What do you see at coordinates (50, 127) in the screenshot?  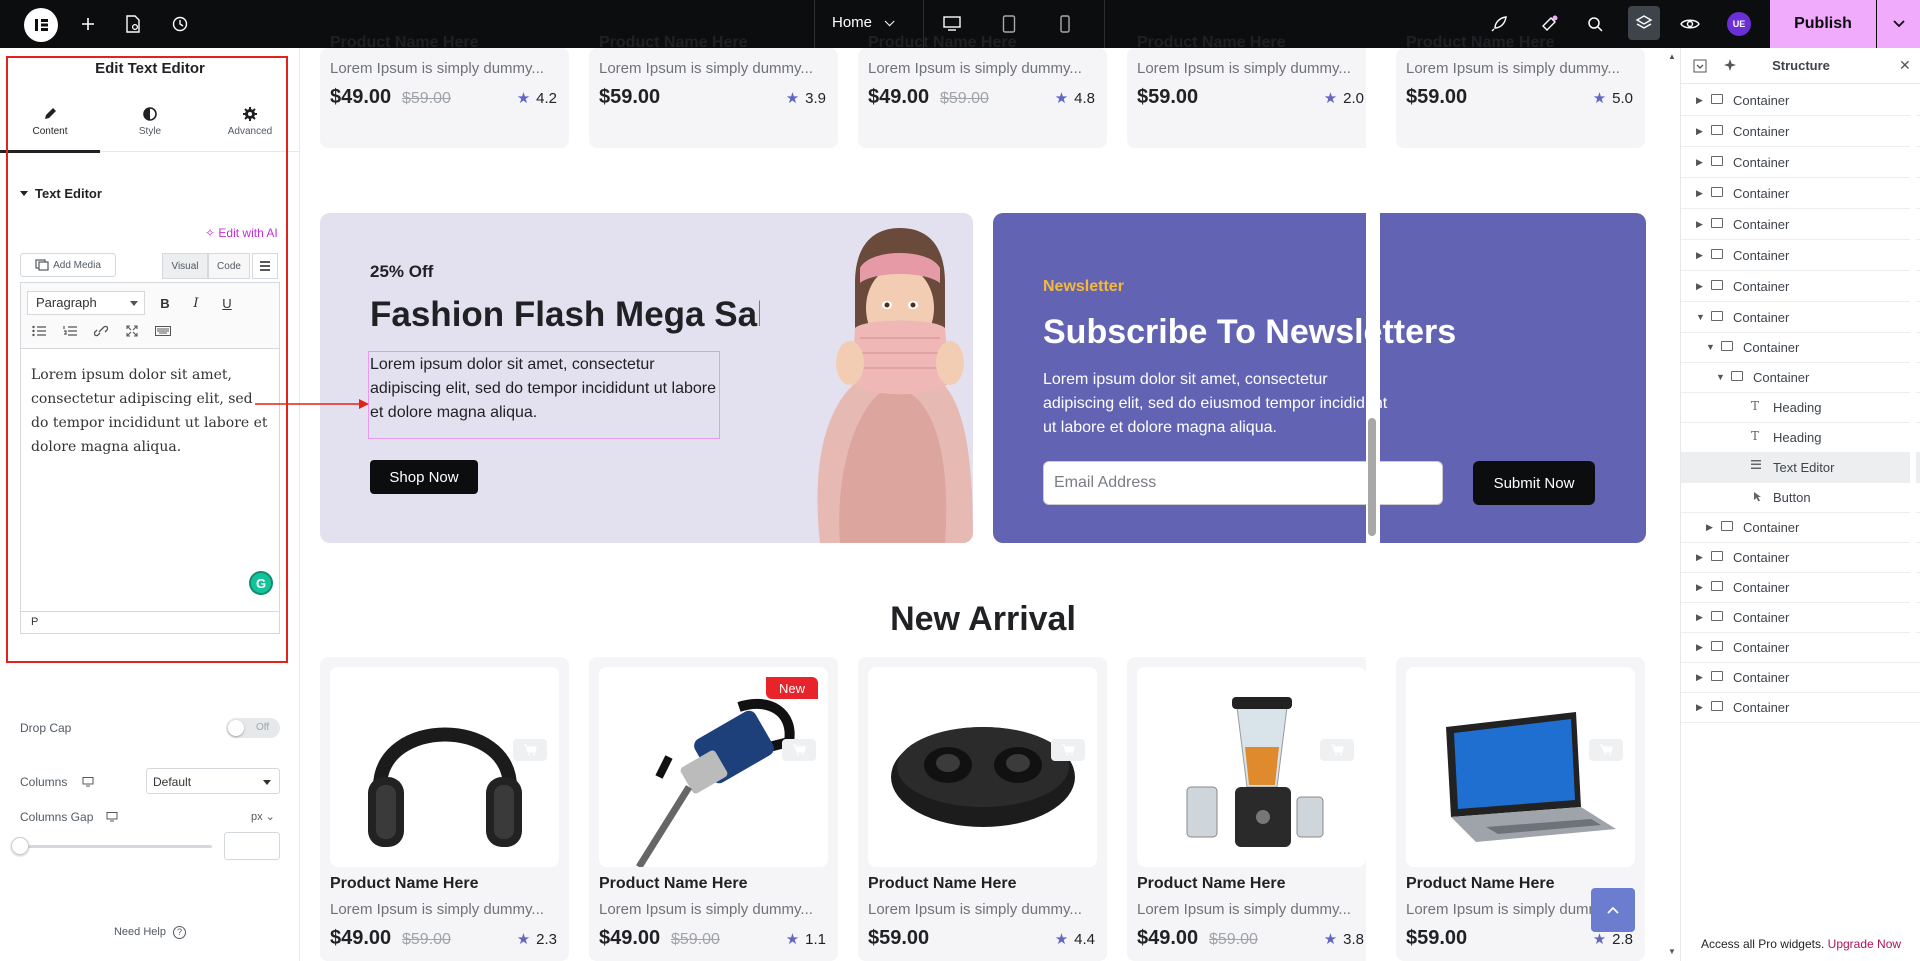 I see `tab-content: Content` at bounding box center [50, 127].